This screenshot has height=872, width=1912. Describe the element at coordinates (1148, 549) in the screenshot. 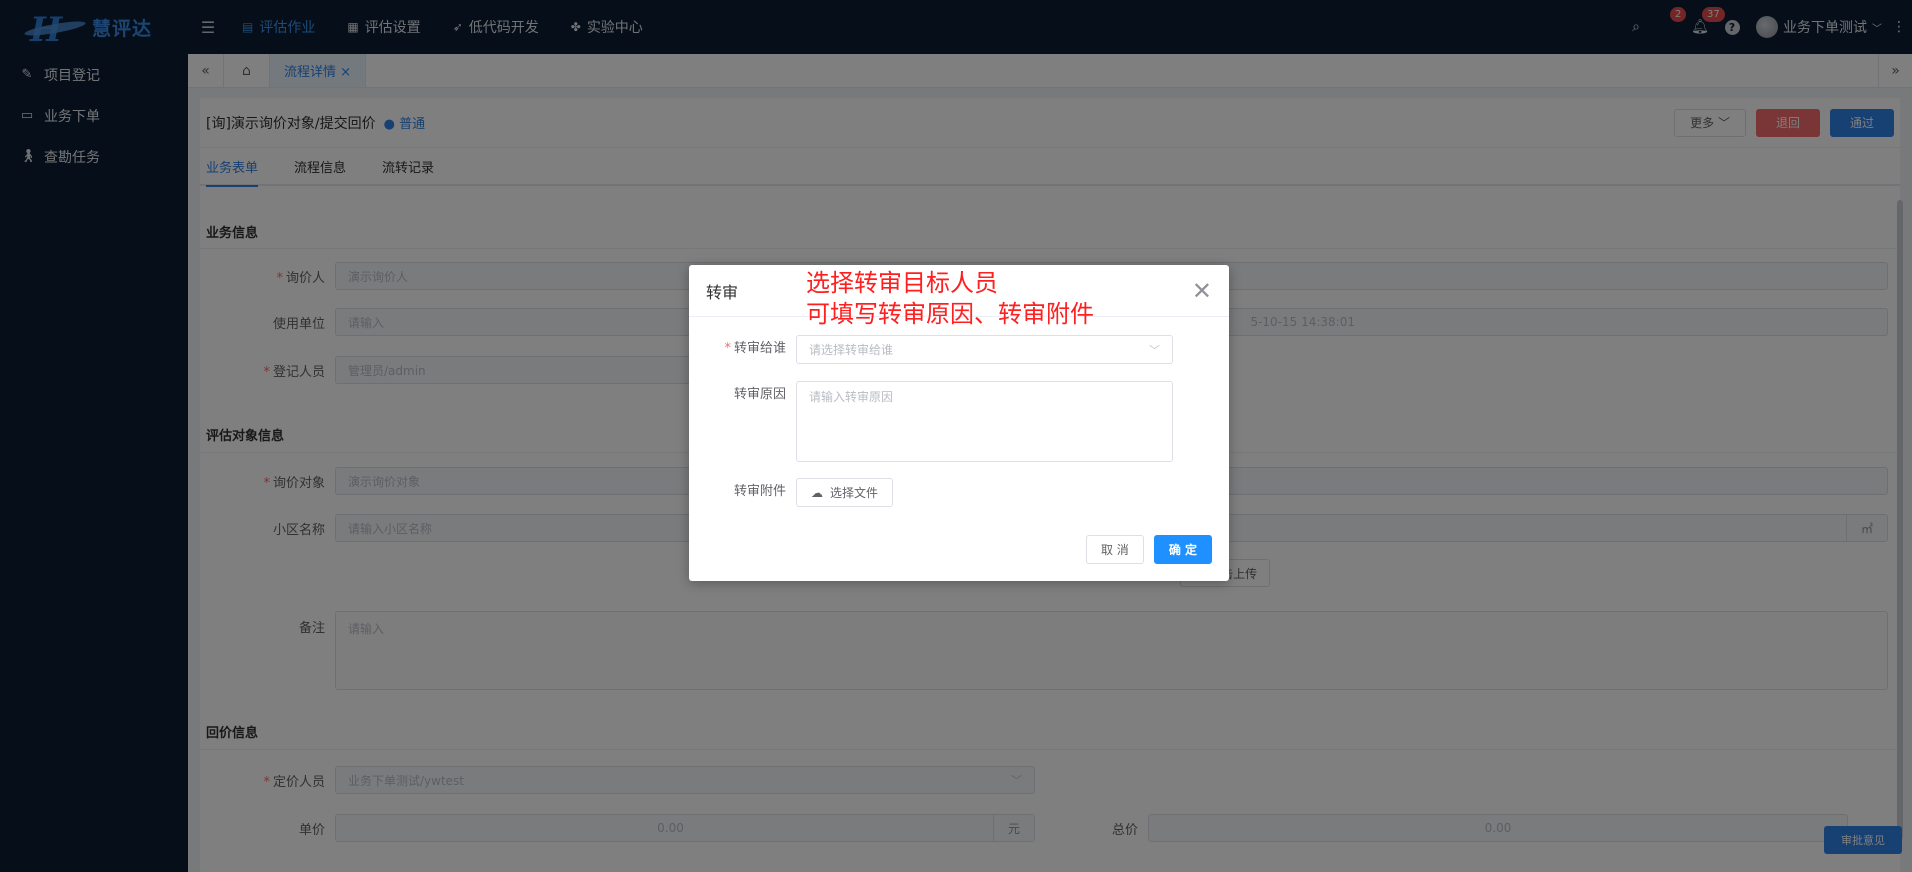

I see `dialog-footer: 取 消 确 定` at that location.